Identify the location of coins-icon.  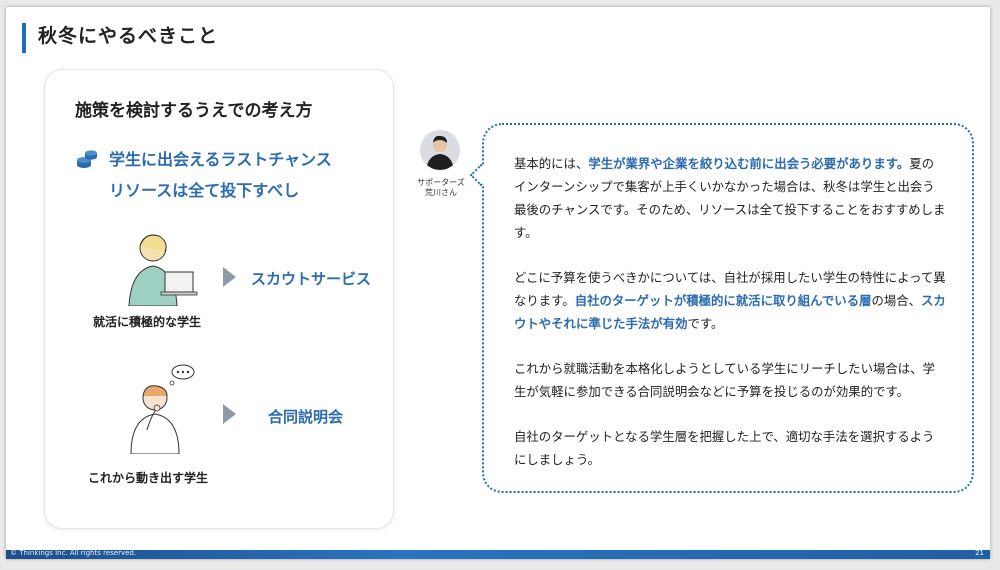
(87, 159).